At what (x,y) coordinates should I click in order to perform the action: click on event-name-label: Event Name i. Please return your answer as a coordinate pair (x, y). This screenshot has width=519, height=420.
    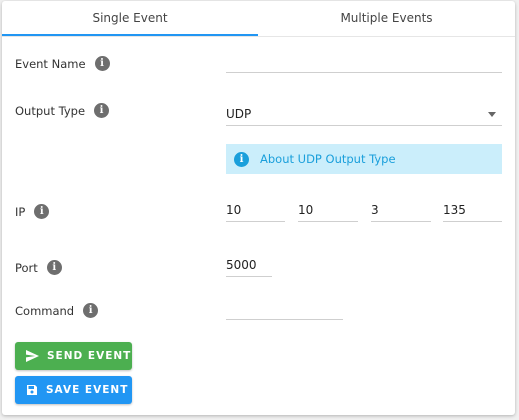
    Looking at the image, I should click on (62, 63).